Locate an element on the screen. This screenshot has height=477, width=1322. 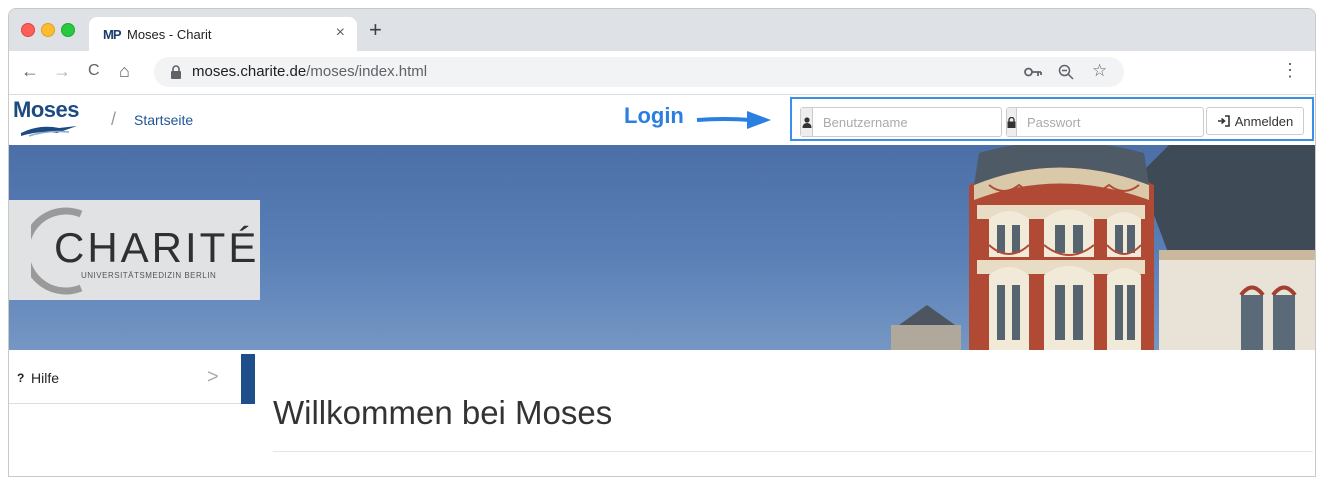
user-icon is located at coordinates (807, 122).